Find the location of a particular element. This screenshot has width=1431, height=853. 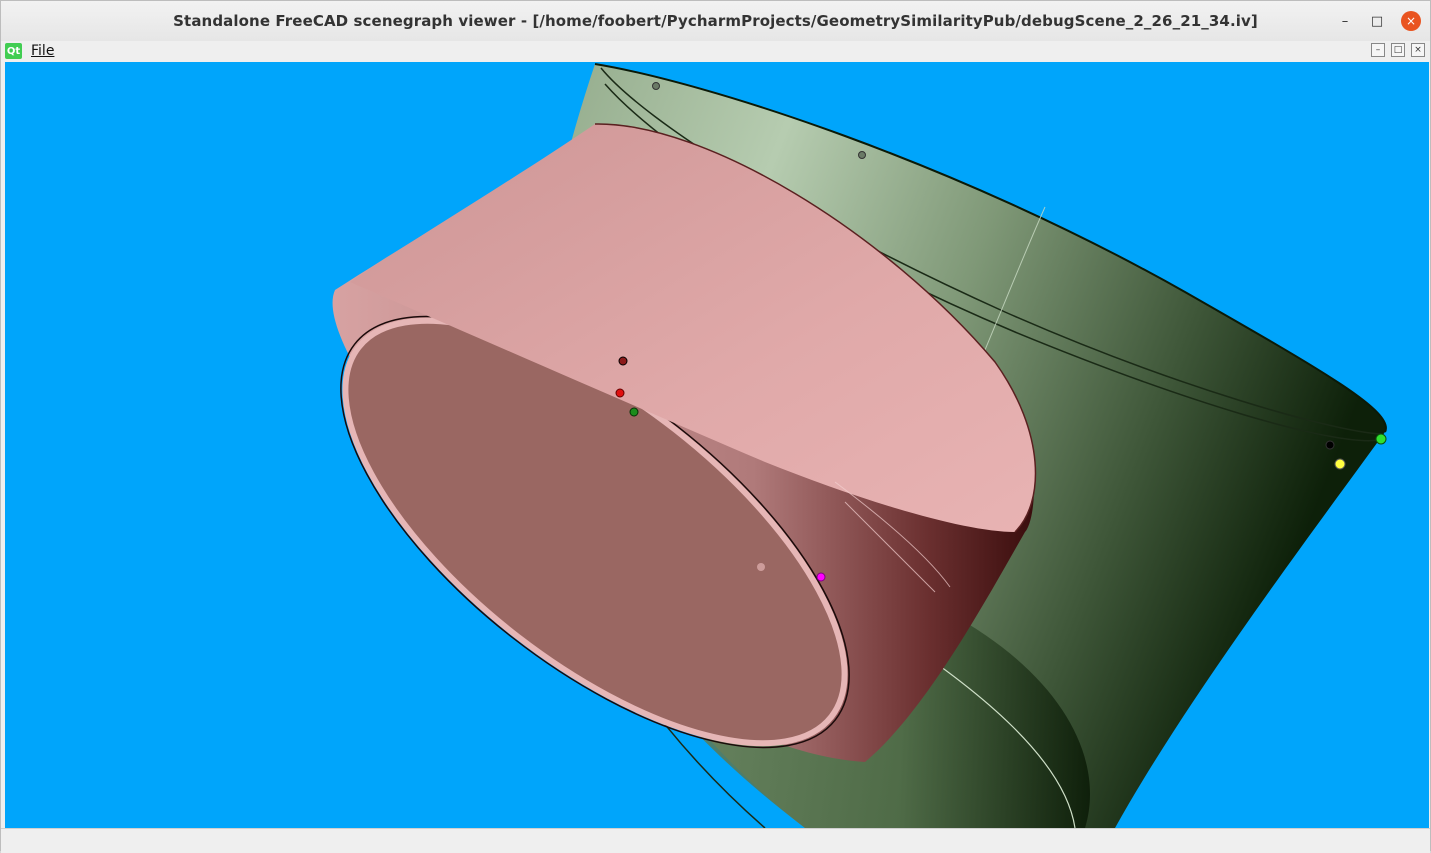

magenta-marker is located at coordinates (821, 577).